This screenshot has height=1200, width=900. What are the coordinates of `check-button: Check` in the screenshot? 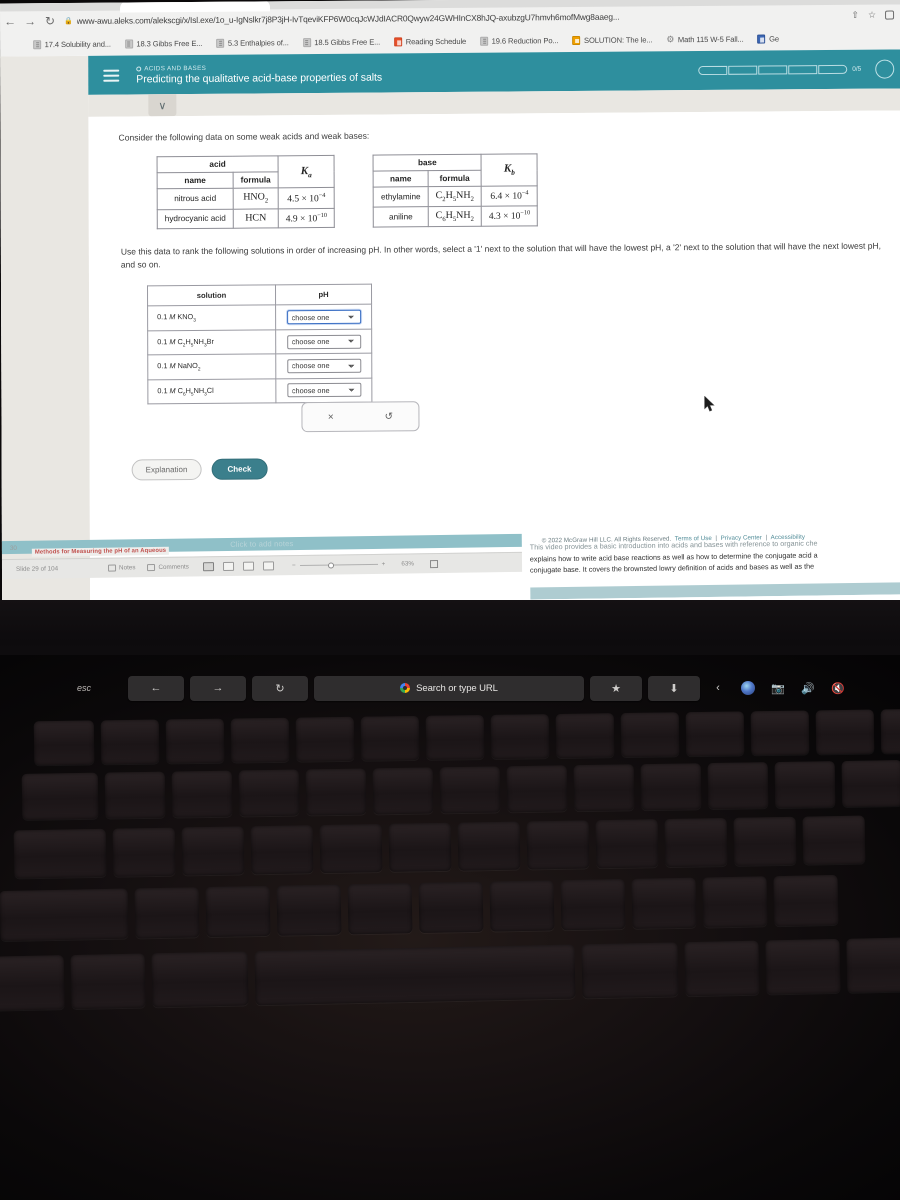 It's located at (239, 469).